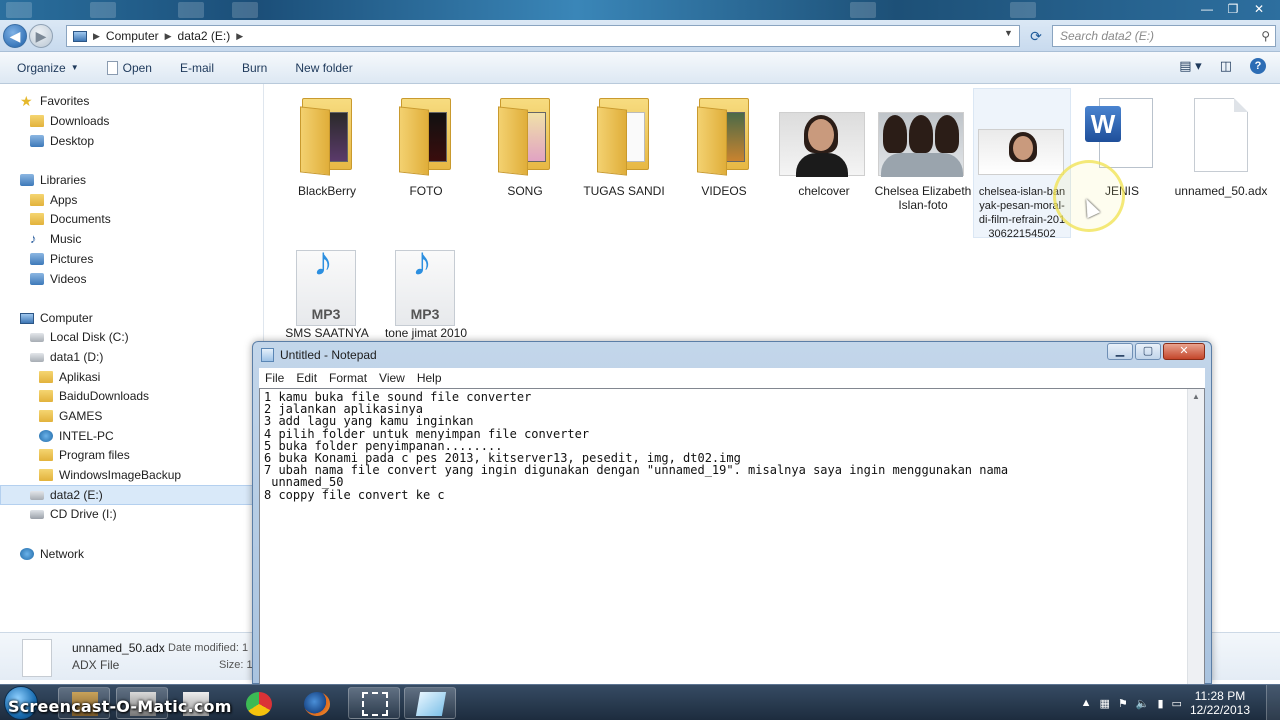 This screenshot has width=1280, height=720. Describe the element at coordinates (426, 292) in the screenshot. I see `file-item-mp3: ♪ MP3 tone jimat 2010` at that location.